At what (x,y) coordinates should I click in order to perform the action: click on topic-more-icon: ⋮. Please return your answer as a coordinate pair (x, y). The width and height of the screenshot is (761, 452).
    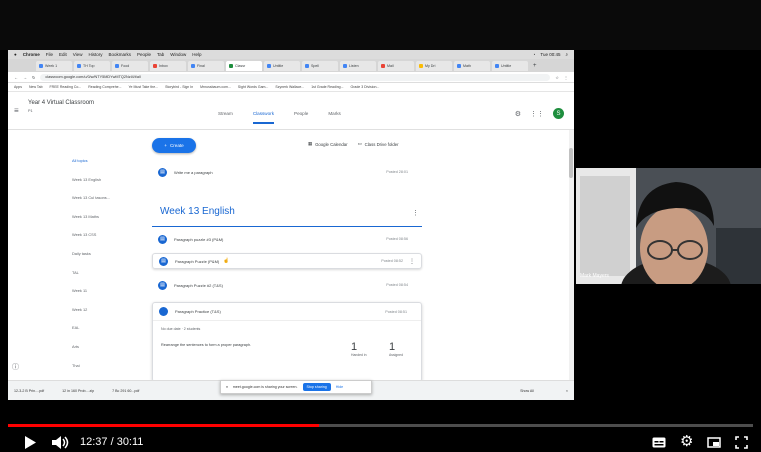
    Looking at the image, I should click on (415, 213).